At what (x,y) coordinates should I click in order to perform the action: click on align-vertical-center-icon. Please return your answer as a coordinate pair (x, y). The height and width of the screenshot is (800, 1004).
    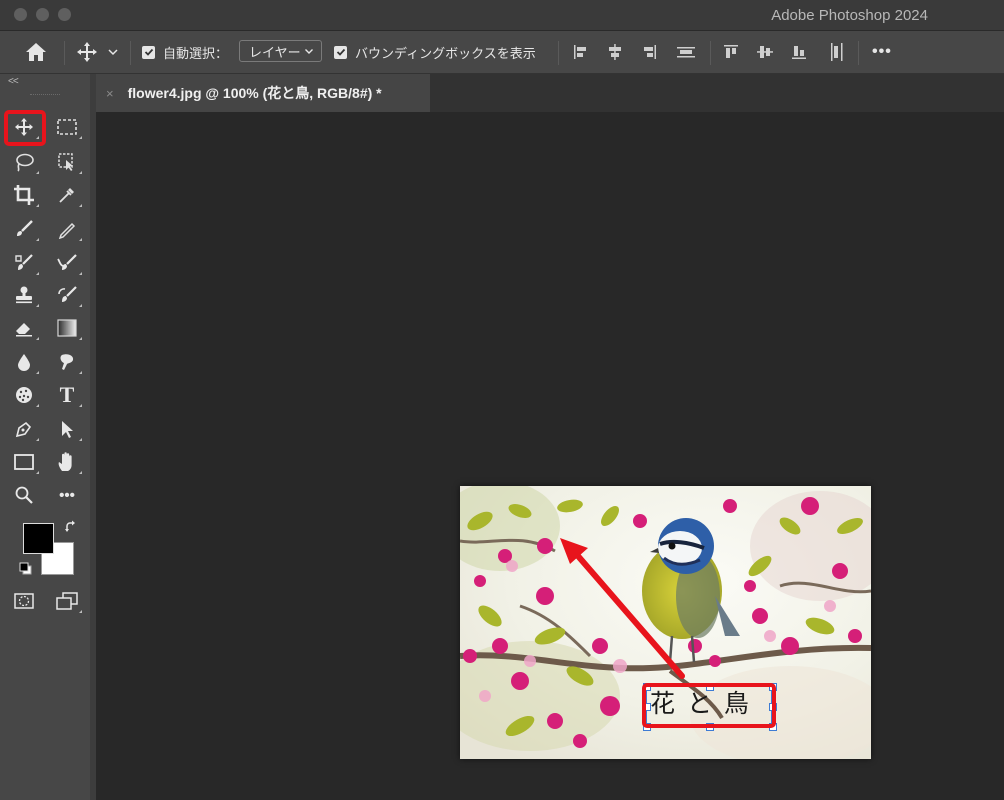
    Looking at the image, I should click on (765, 52).